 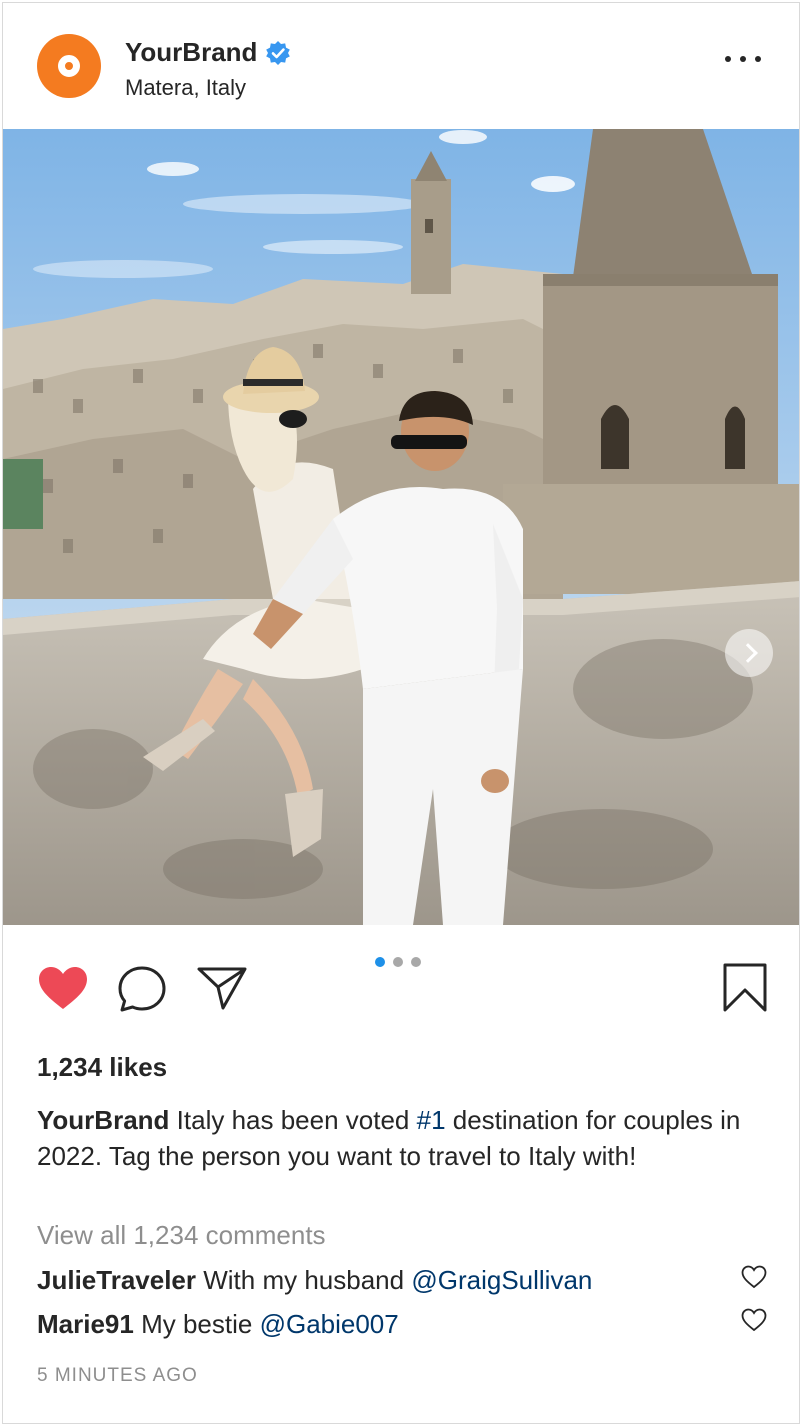 What do you see at coordinates (197, 1324) in the screenshot?
I see `comment-text: My bestie` at bounding box center [197, 1324].